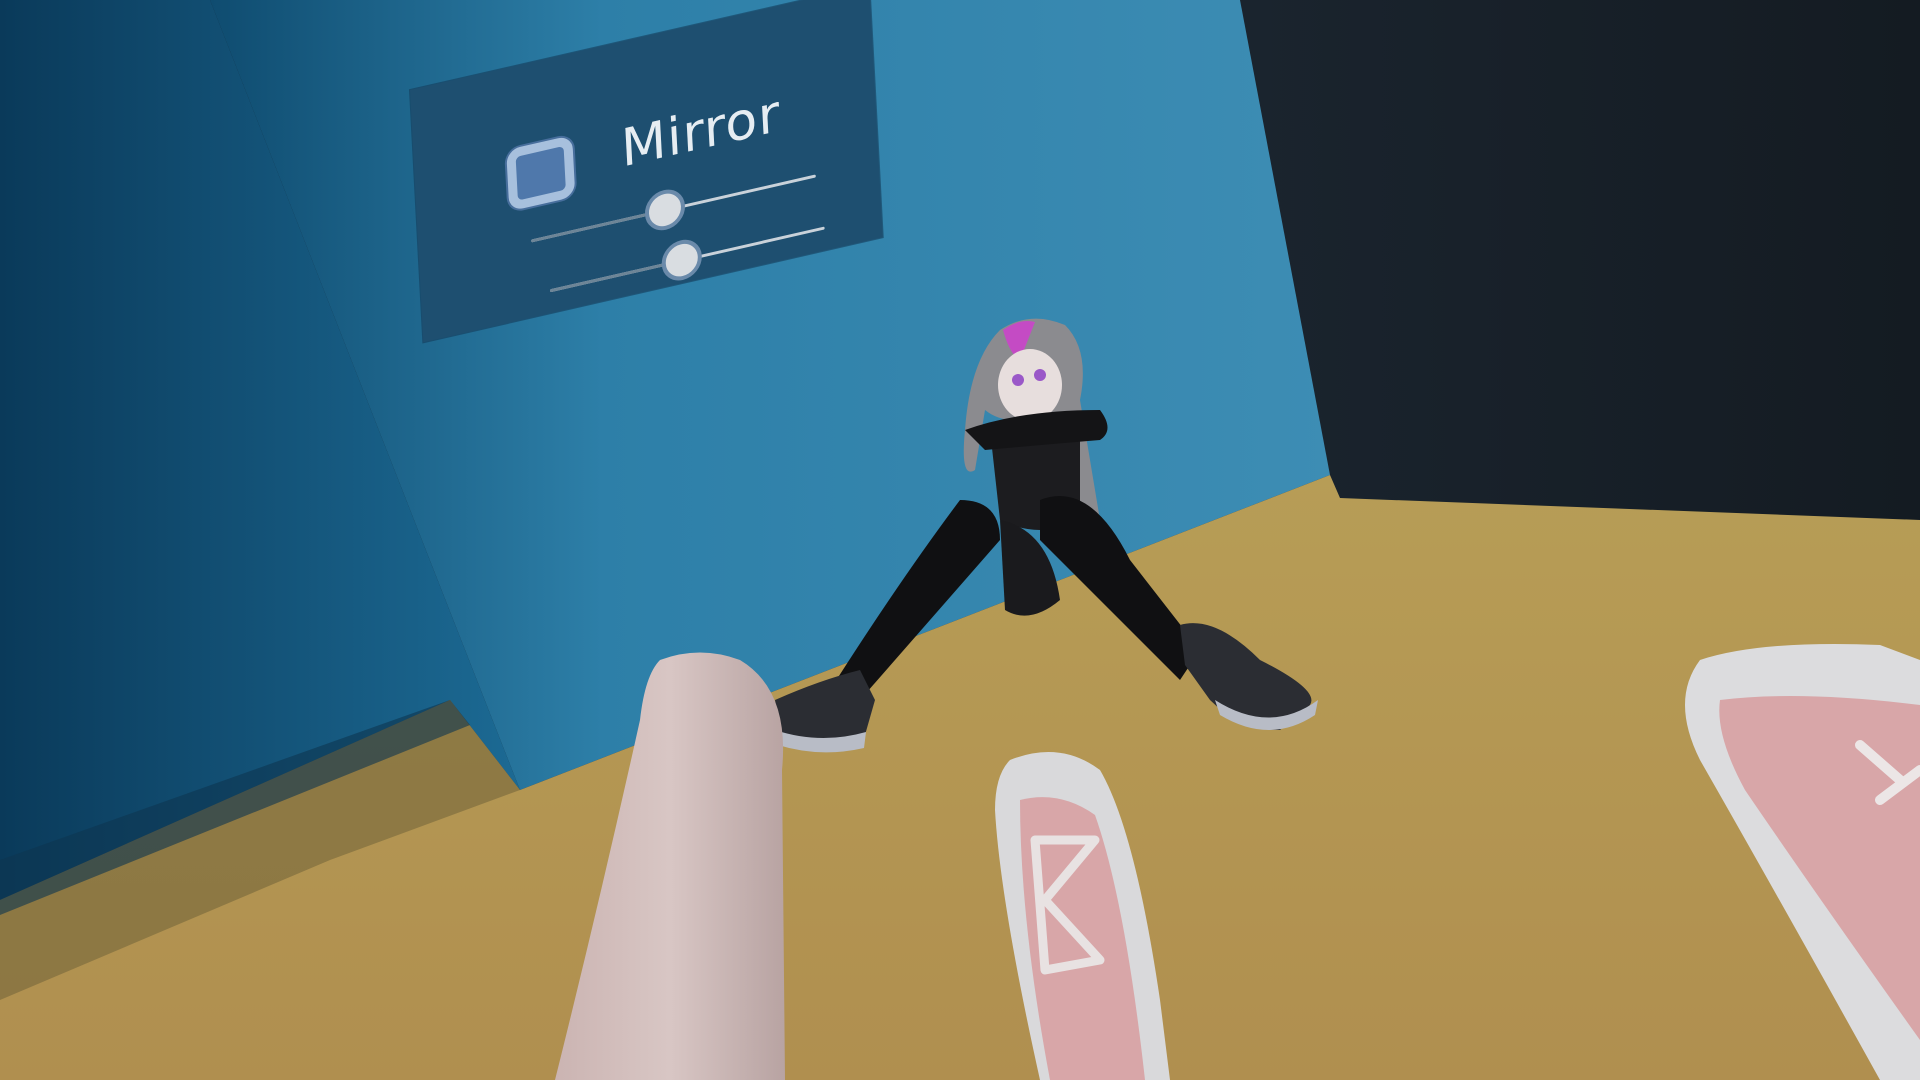 This screenshot has height=1080, width=1920. What do you see at coordinates (1018, 380) in the screenshot?
I see `avatar-eye-left` at bounding box center [1018, 380].